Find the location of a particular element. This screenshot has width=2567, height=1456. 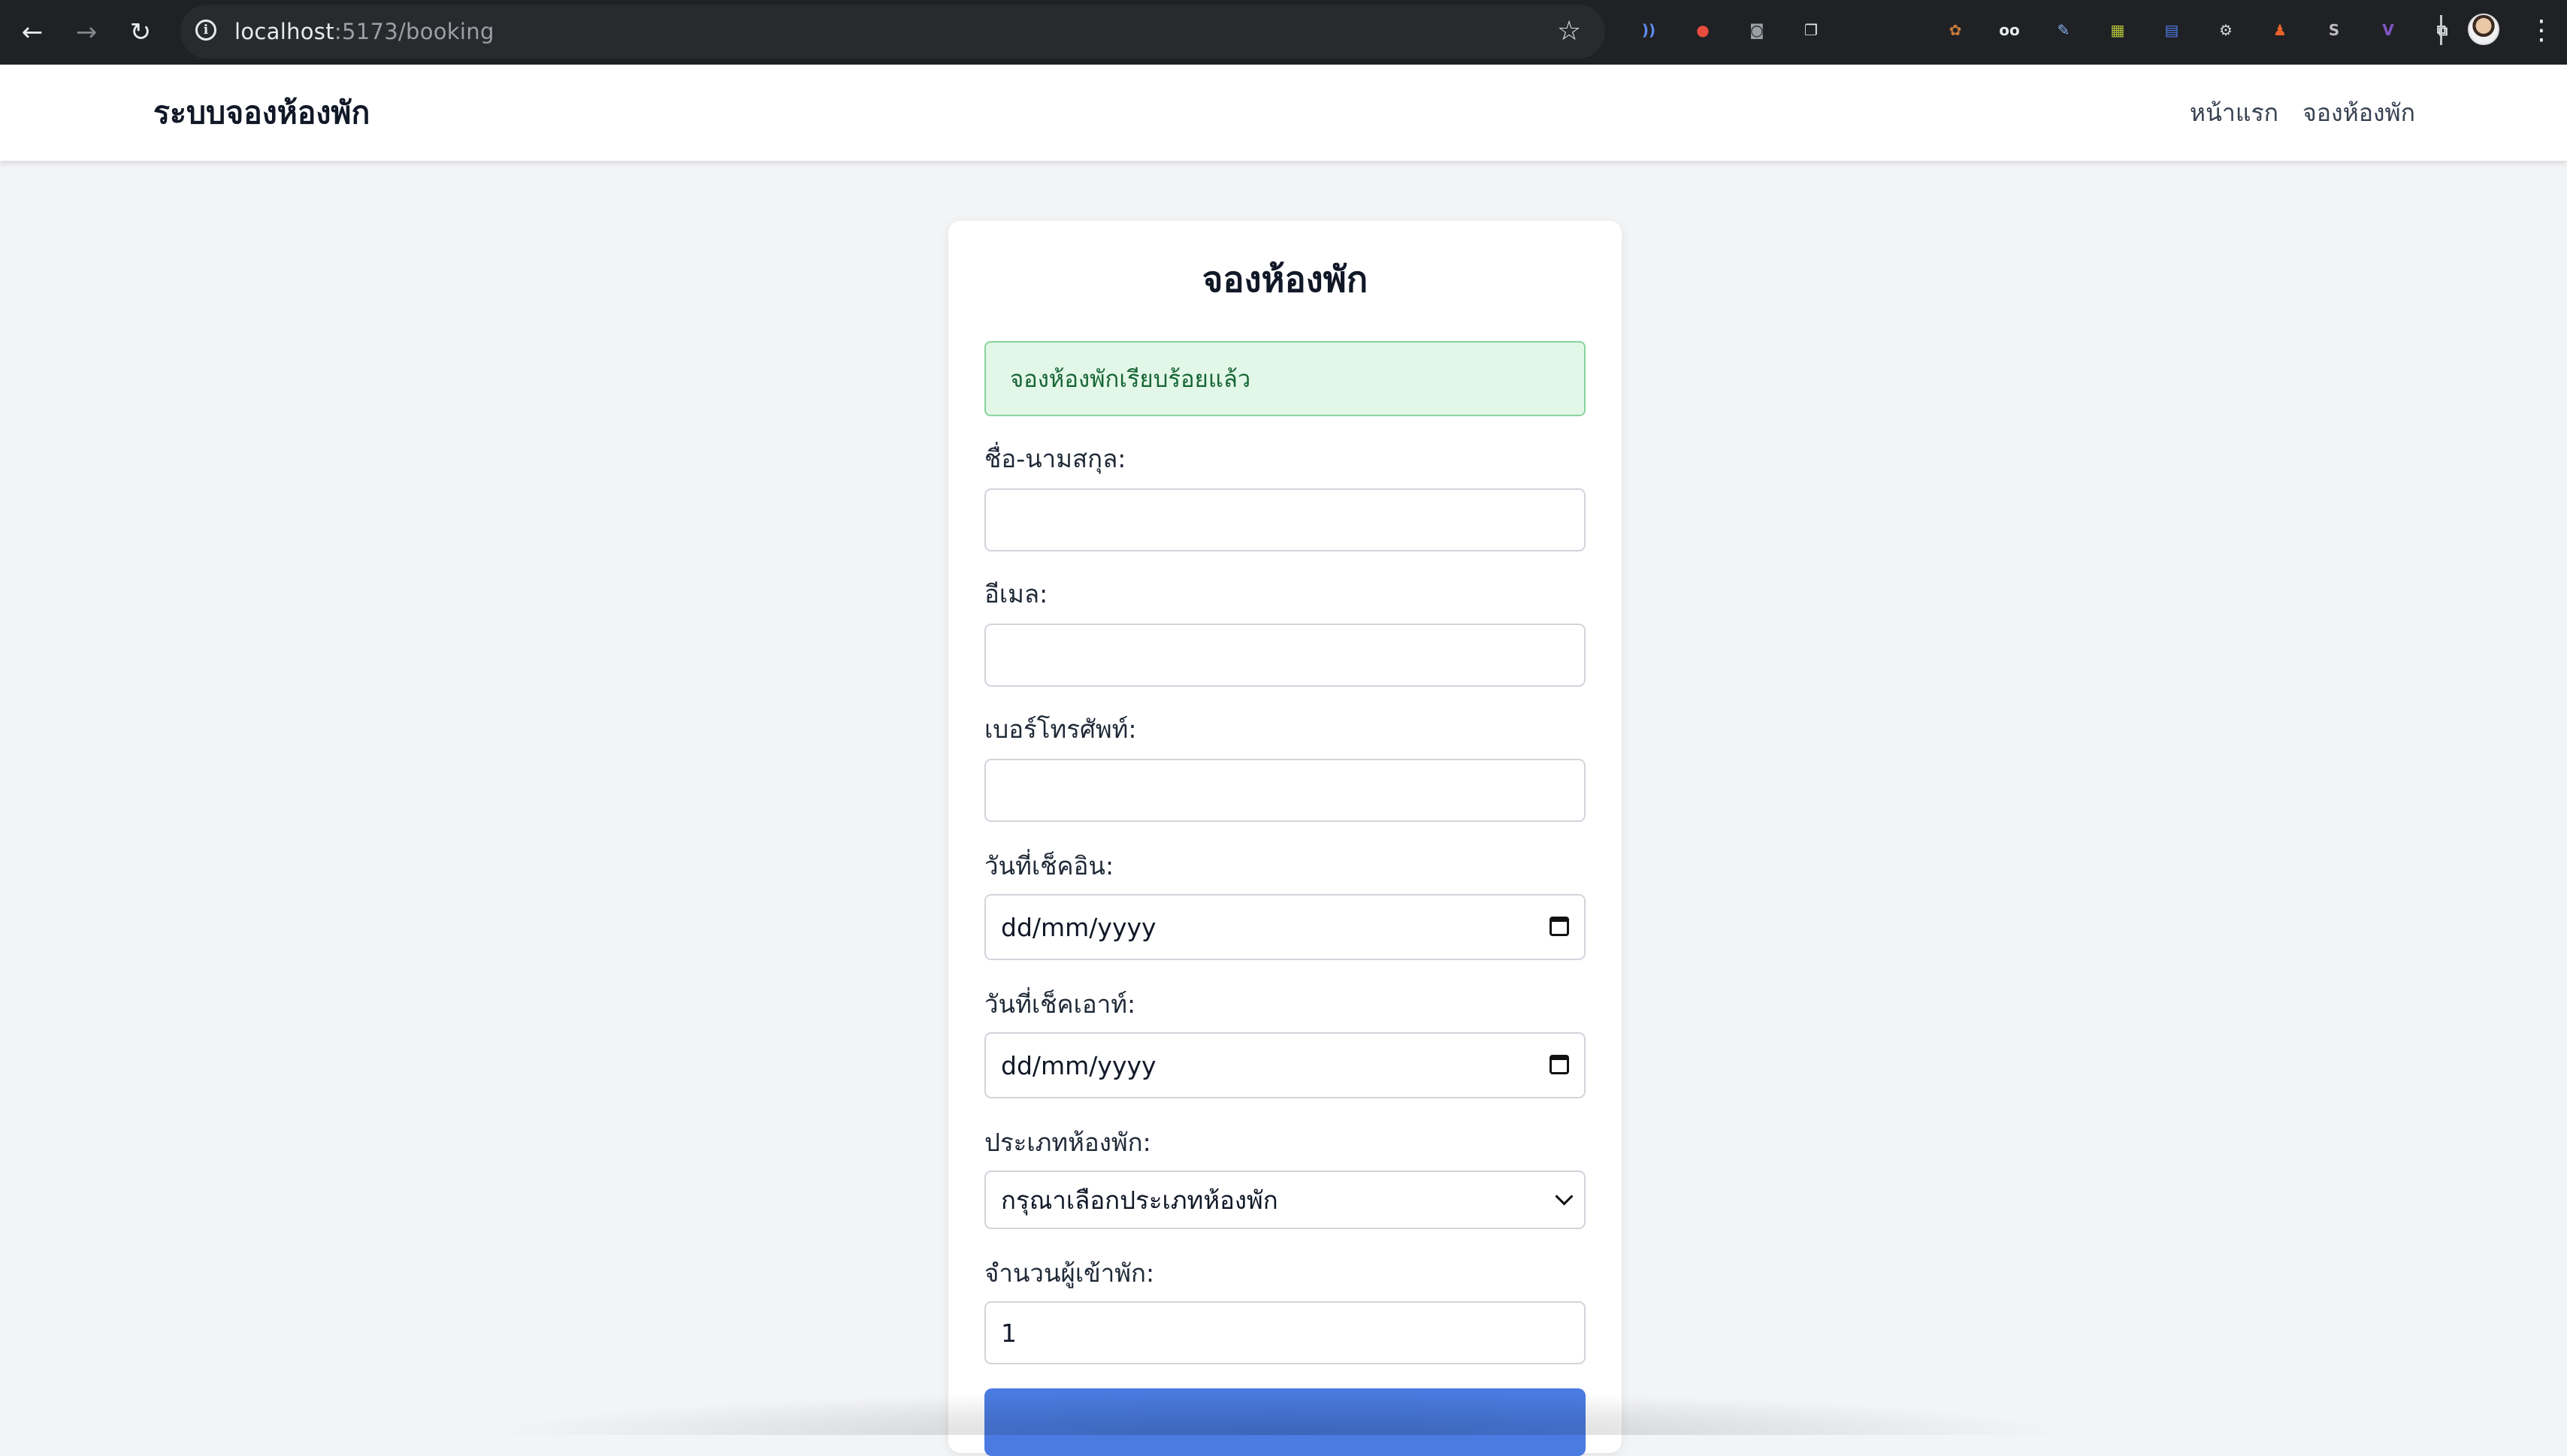

nav-links: หน้าแรก จองห้องพัก is located at coordinates (2302, 113).